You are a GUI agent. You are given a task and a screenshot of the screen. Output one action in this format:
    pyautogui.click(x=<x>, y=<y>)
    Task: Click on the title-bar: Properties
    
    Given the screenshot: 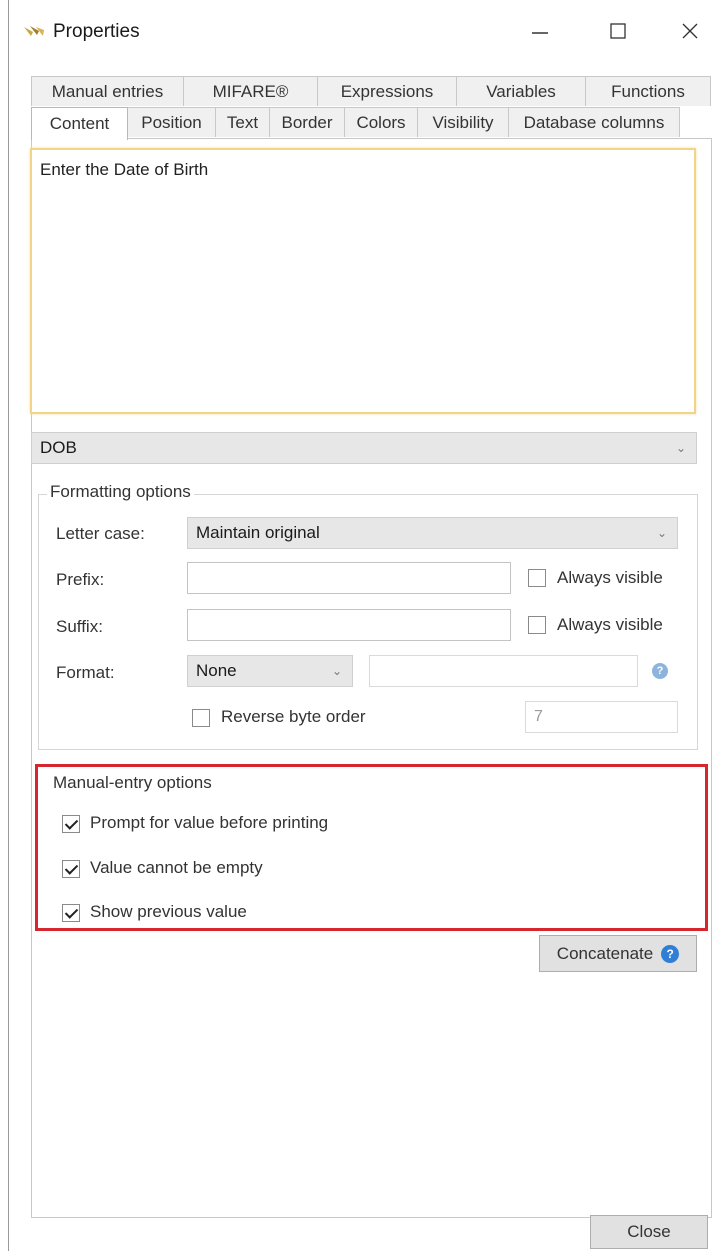 What is the action you would take?
    pyautogui.click(x=363, y=31)
    